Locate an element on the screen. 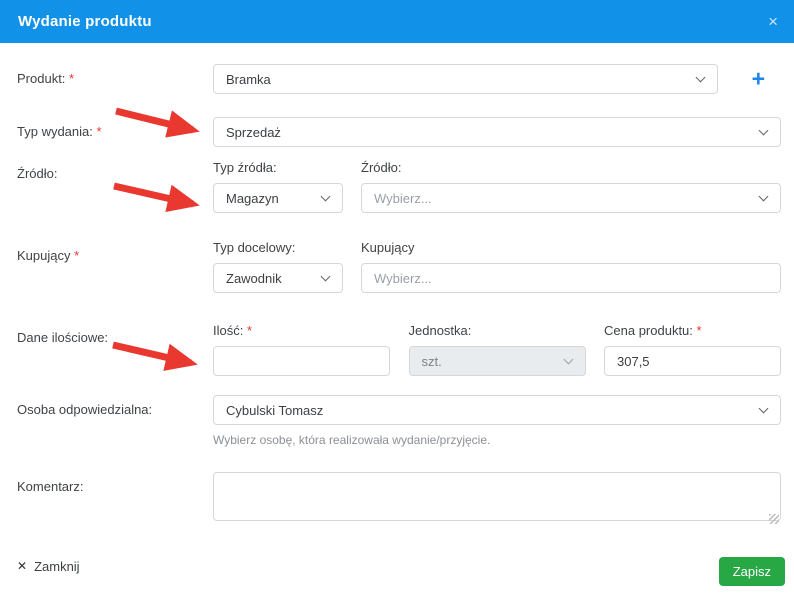  annotation-arrow-source-type is located at coordinates (156, 197).